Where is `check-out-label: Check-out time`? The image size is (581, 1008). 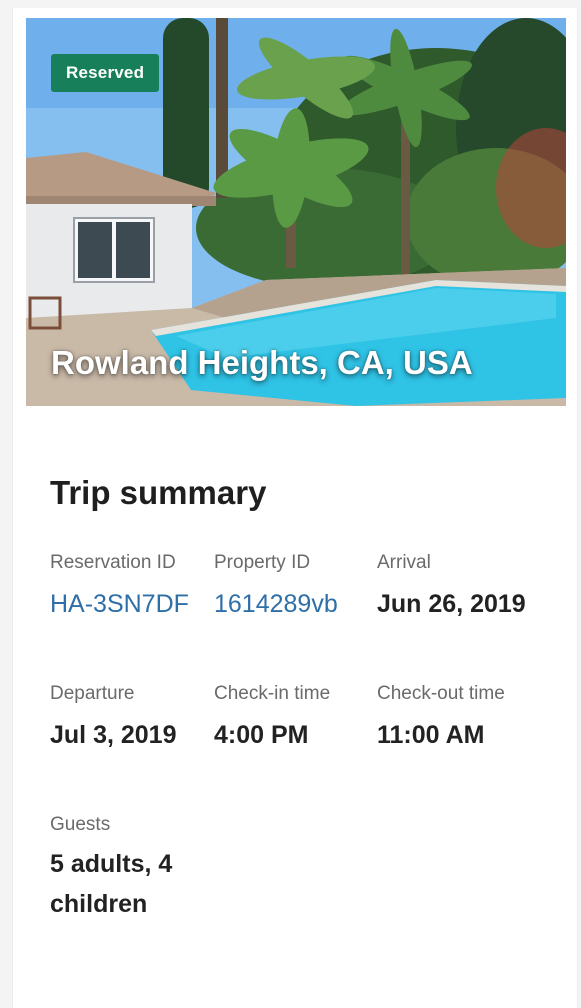
check-out-label: Check-out time is located at coordinates (441, 693).